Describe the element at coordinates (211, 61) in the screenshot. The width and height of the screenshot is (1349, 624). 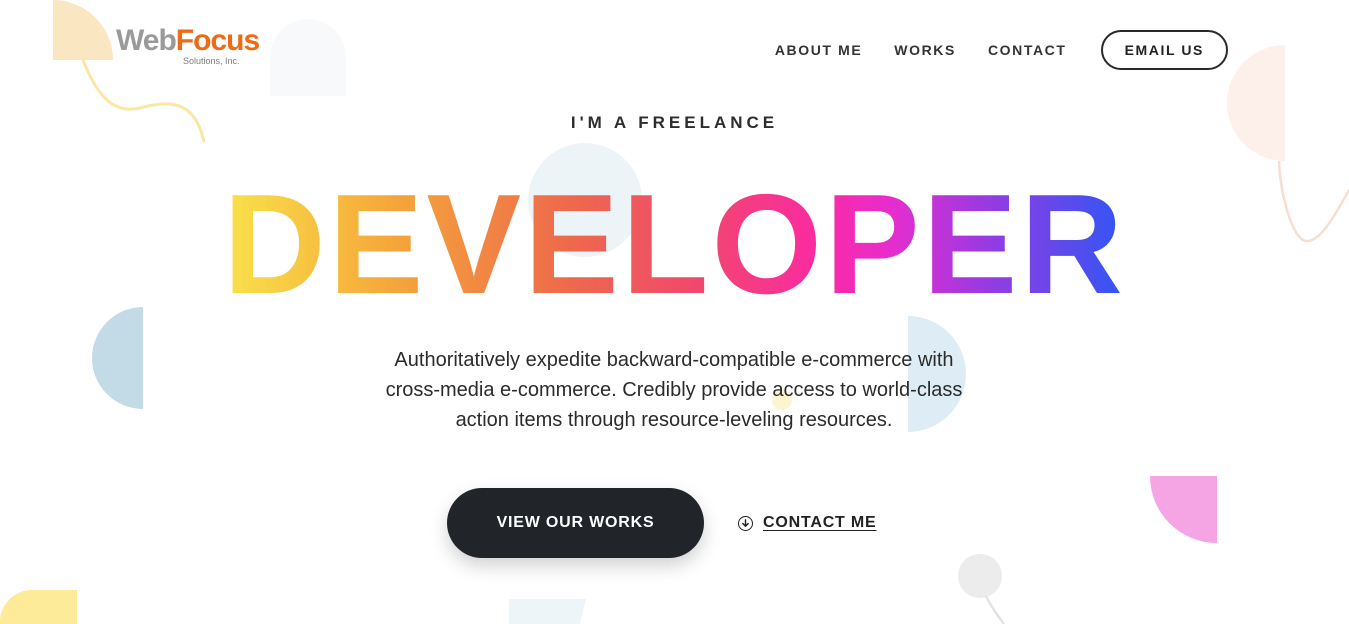
I see `logo-subtitle: Solutions, Inc.` at that location.